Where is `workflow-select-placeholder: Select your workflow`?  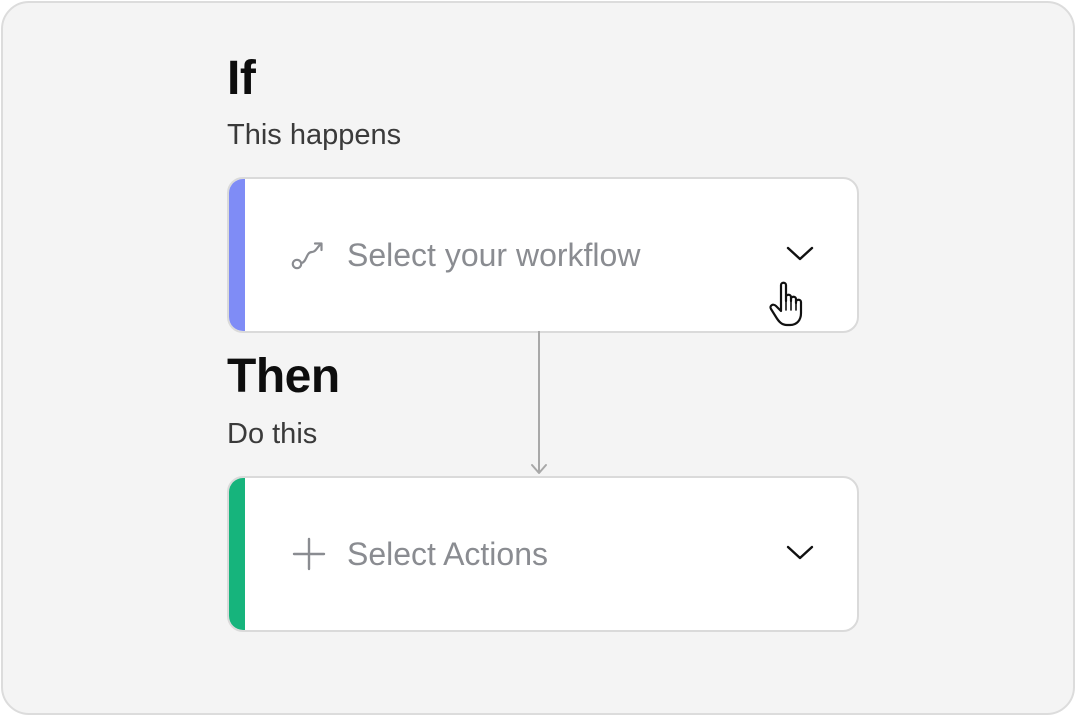 workflow-select-placeholder: Select your workflow is located at coordinates (494, 255).